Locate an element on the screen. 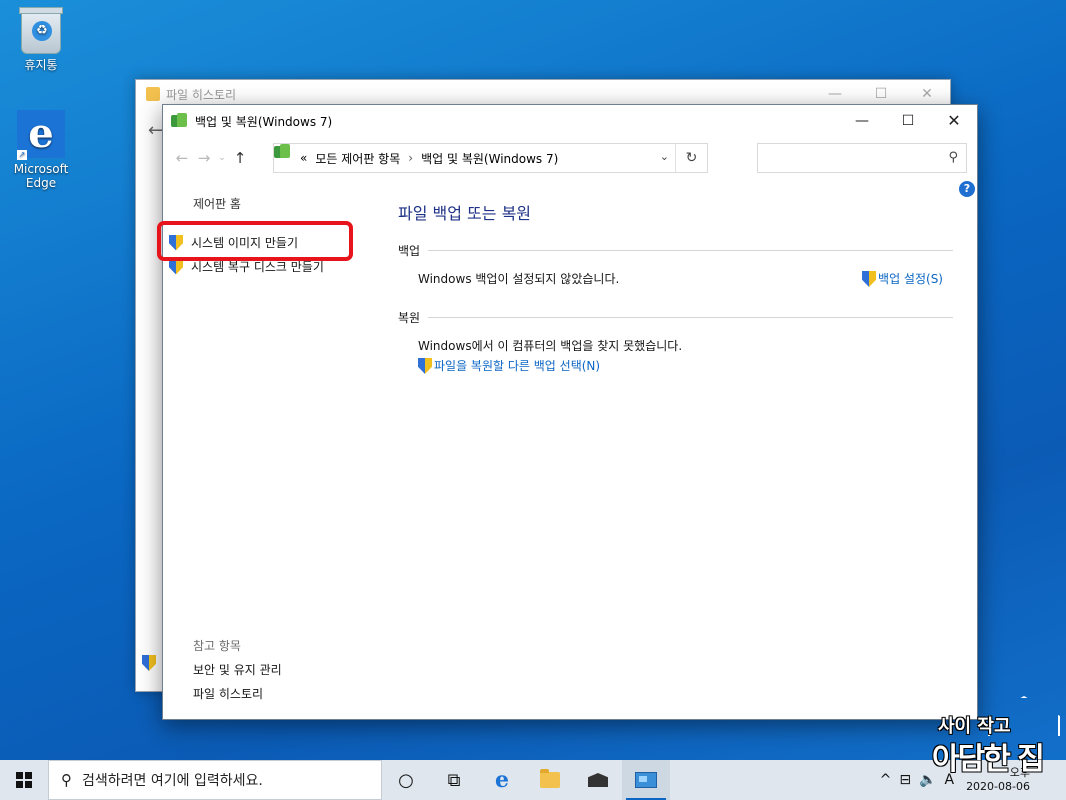 The height and width of the screenshot is (800, 1066). close-button: ✕ is located at coordinates (954, 121).